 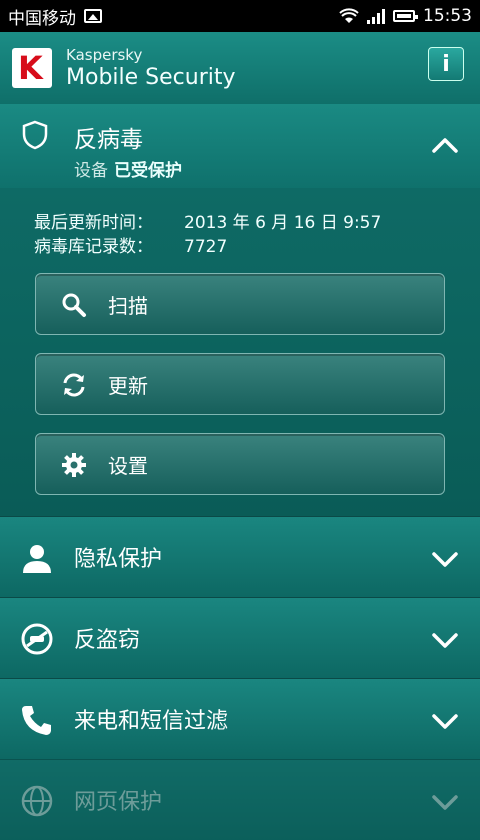 What do you see at coordinates (208, 223) in the screenshot?
I see `last-update-row: 最后更新时间： 2013 年 6 月 16 日 9:57` at bounding box center [208, 223].